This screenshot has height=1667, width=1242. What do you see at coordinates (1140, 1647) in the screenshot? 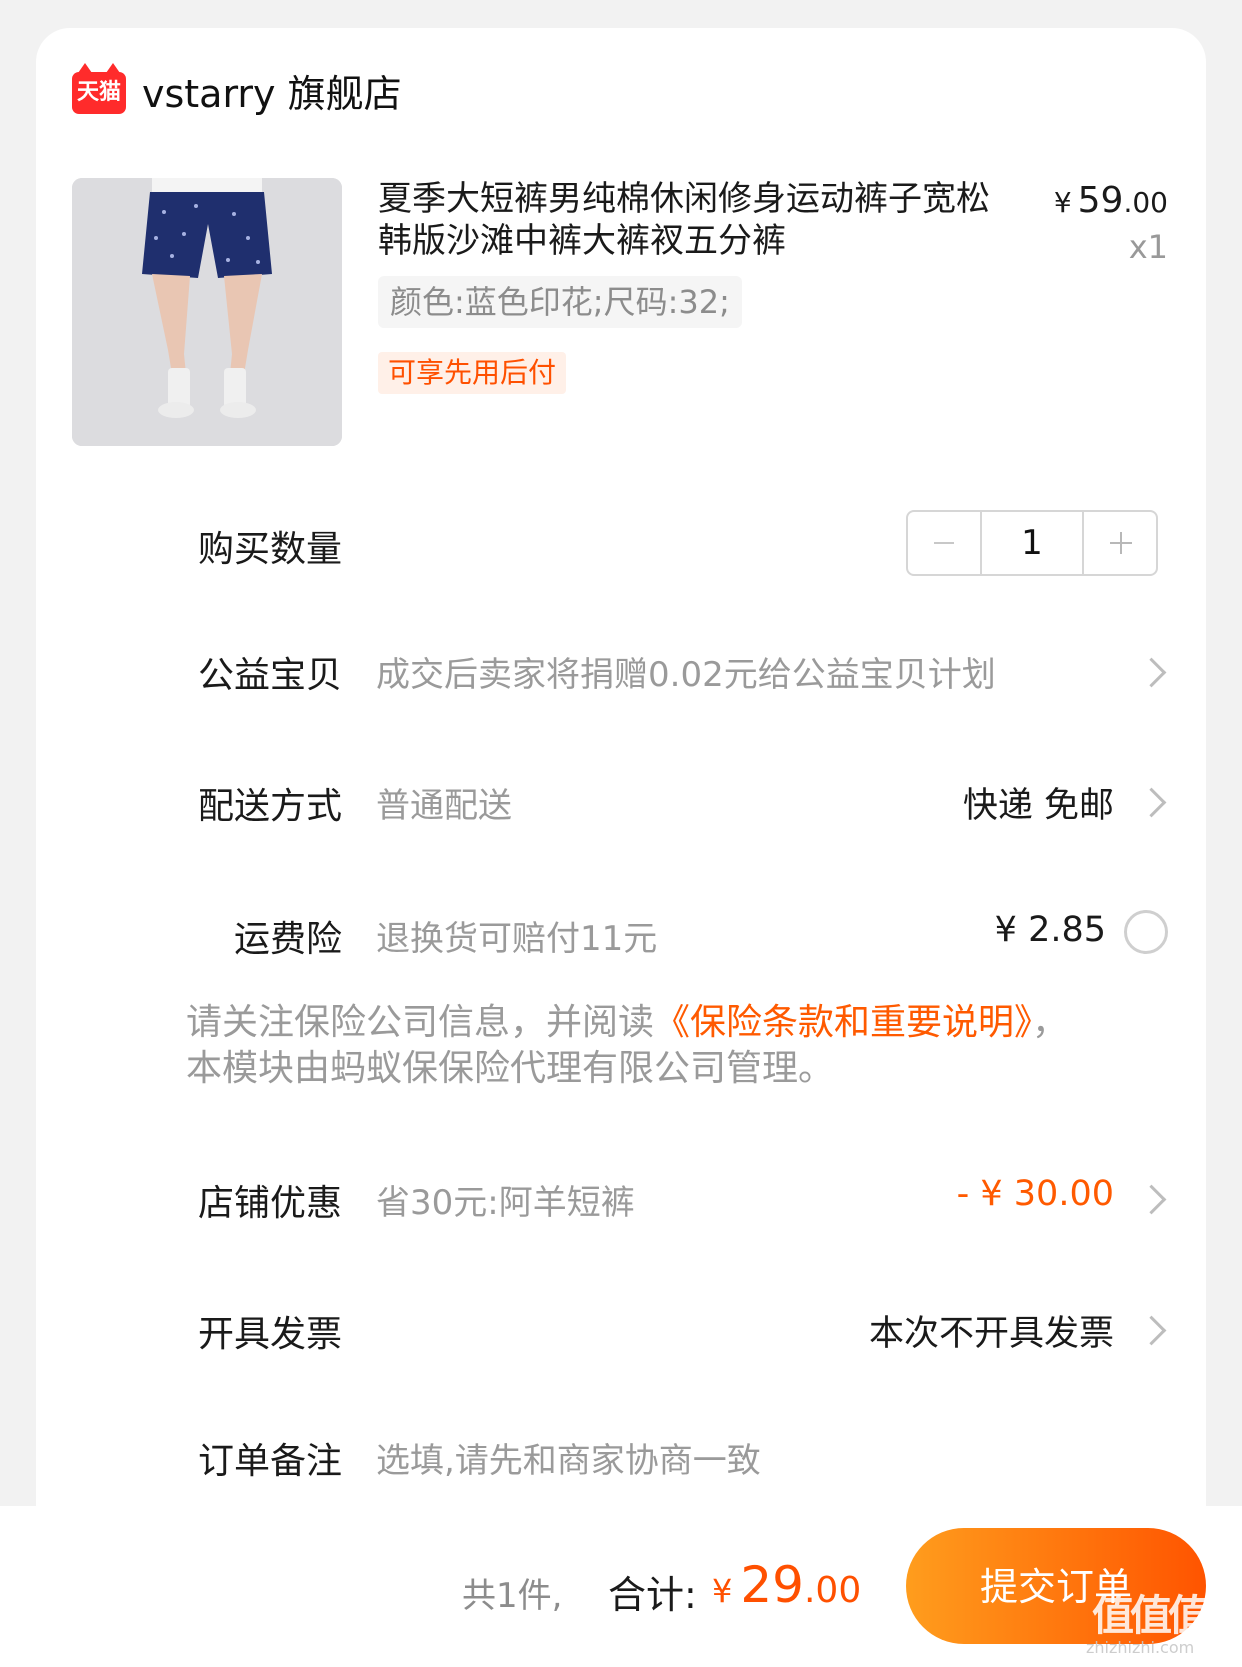
I see `watermark-url: zhizhizhi.com` at bounding box center [1140, 1647].